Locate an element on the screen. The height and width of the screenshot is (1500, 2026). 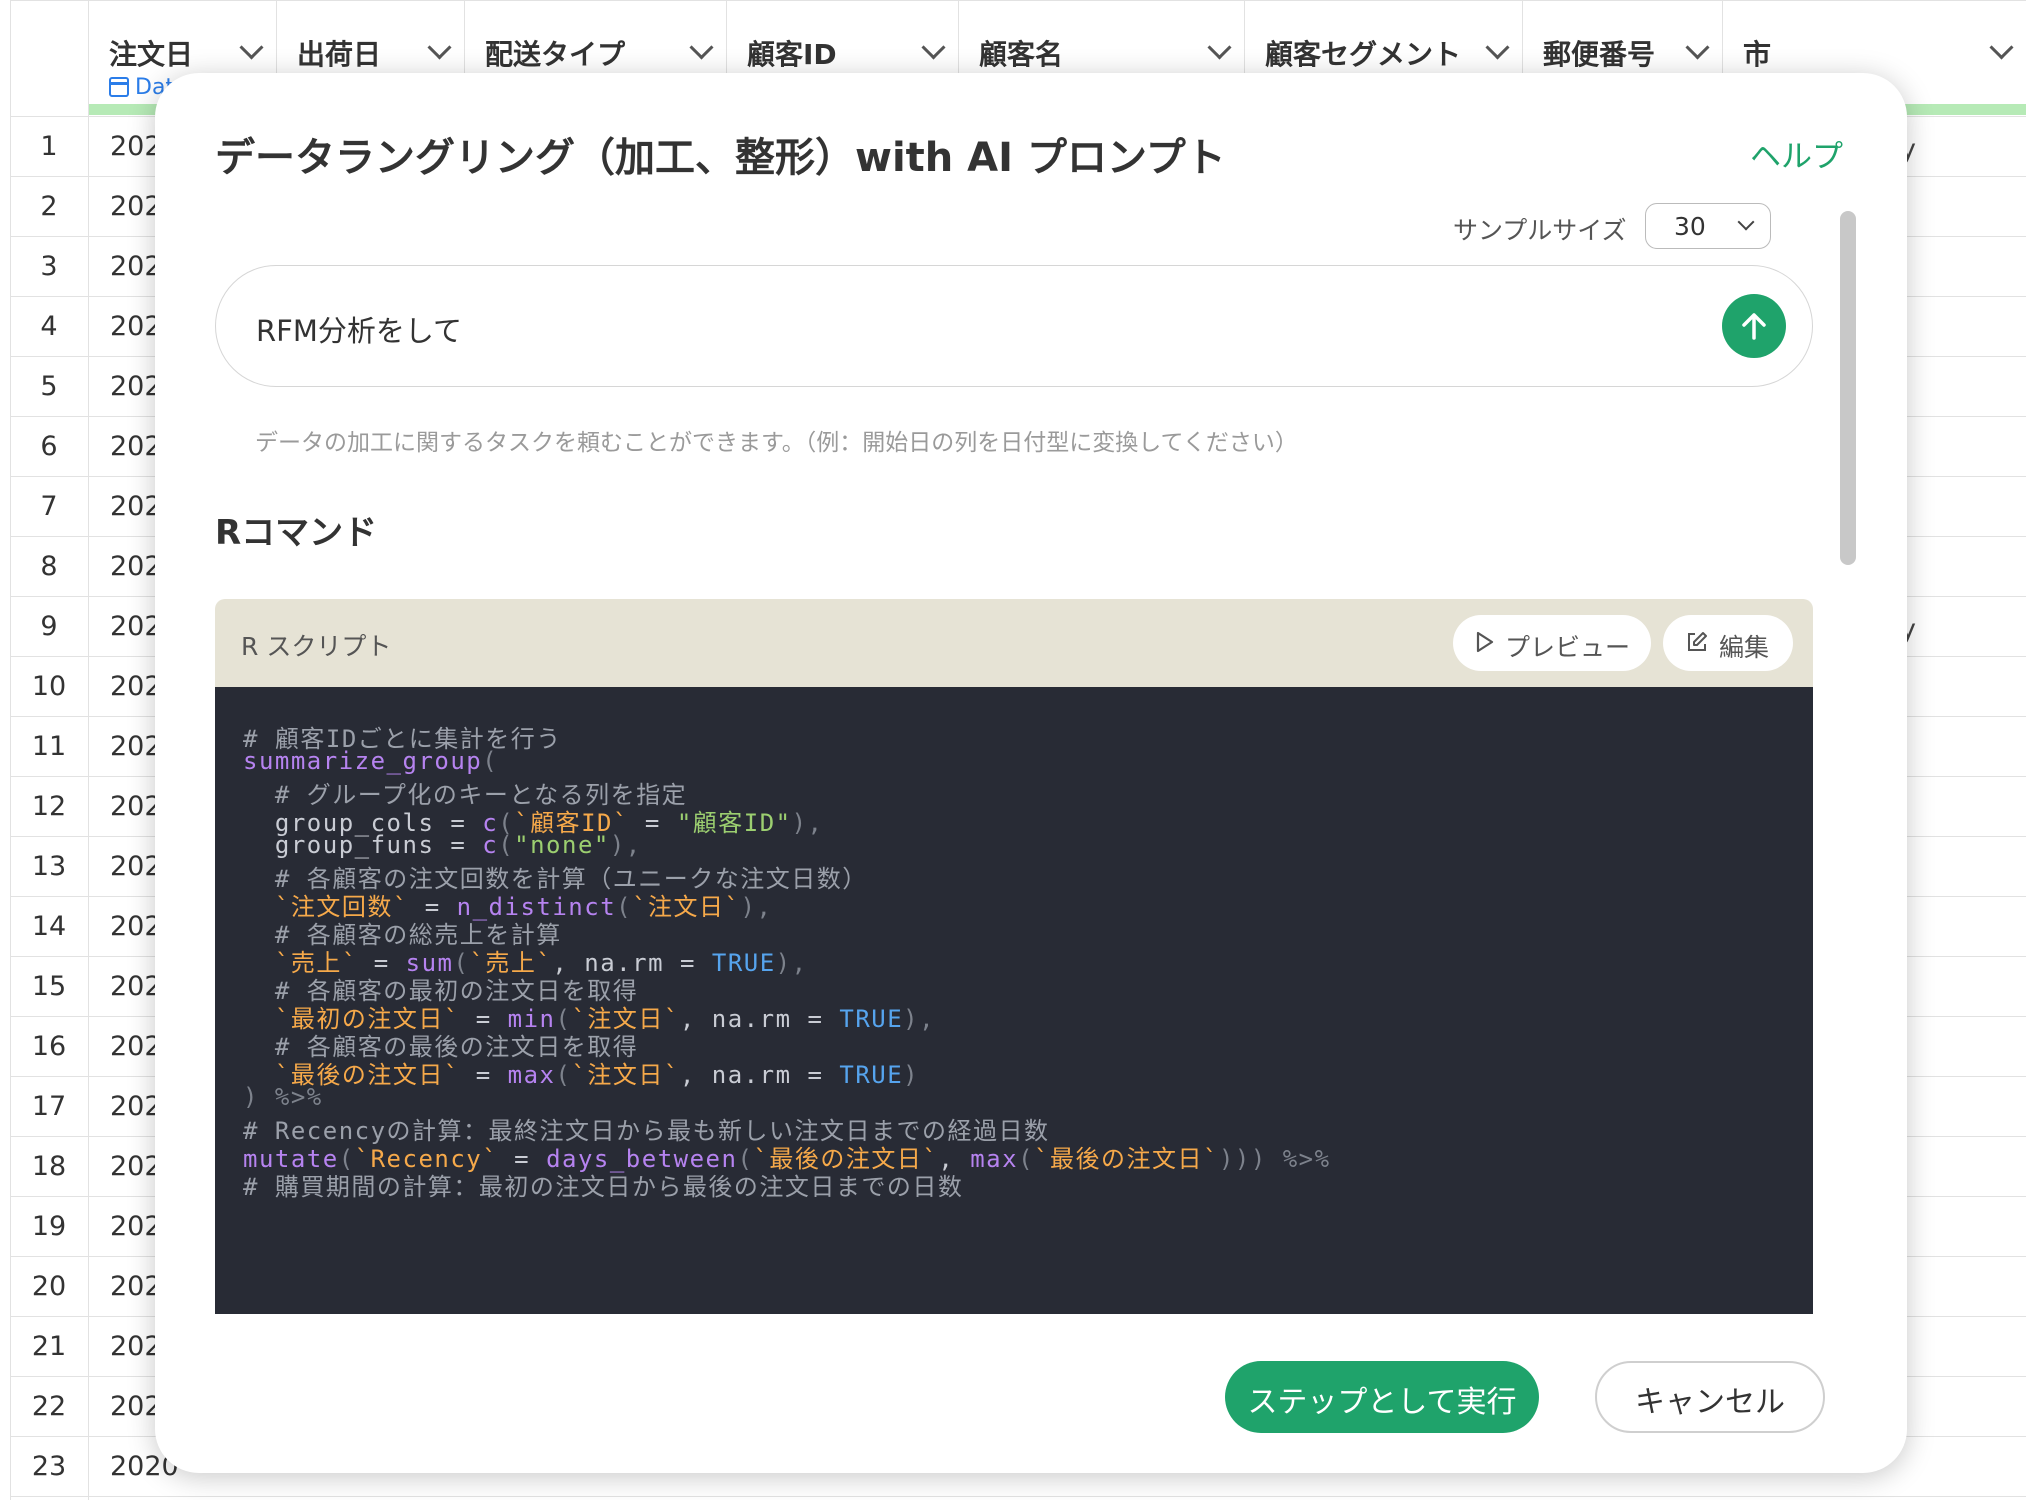
code-token: max is located at coordinates (994, 1159).